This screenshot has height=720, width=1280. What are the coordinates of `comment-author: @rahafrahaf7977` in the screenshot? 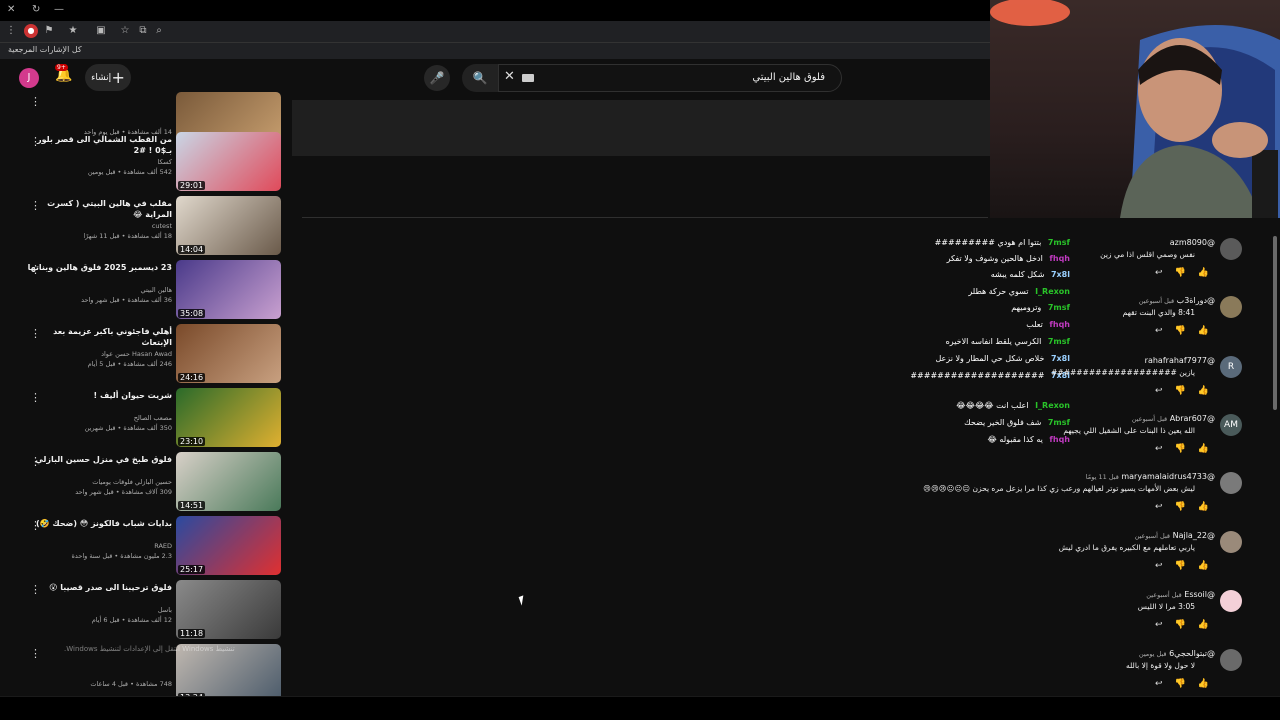 It's located at (1180, 360).